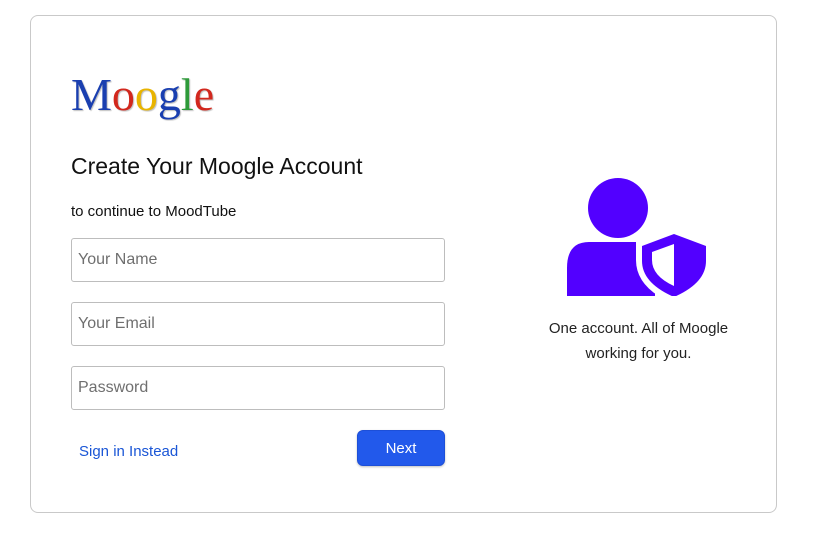  Describe the element at coordinates (258, 324) in the screenshot. I see `email-field` at that location.